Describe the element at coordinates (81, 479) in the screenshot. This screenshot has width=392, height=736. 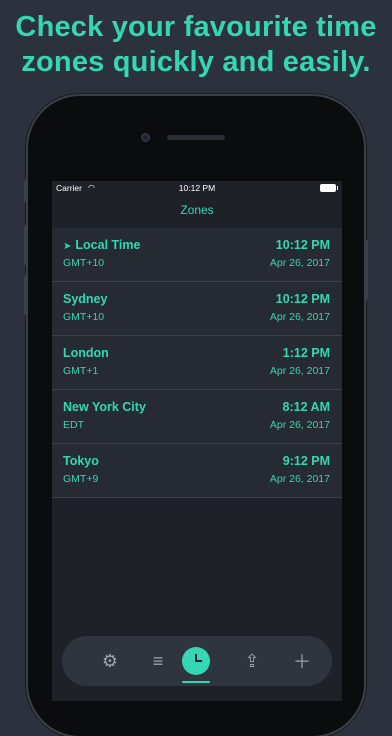
I see `zone-offset: GMT+9` at that location.